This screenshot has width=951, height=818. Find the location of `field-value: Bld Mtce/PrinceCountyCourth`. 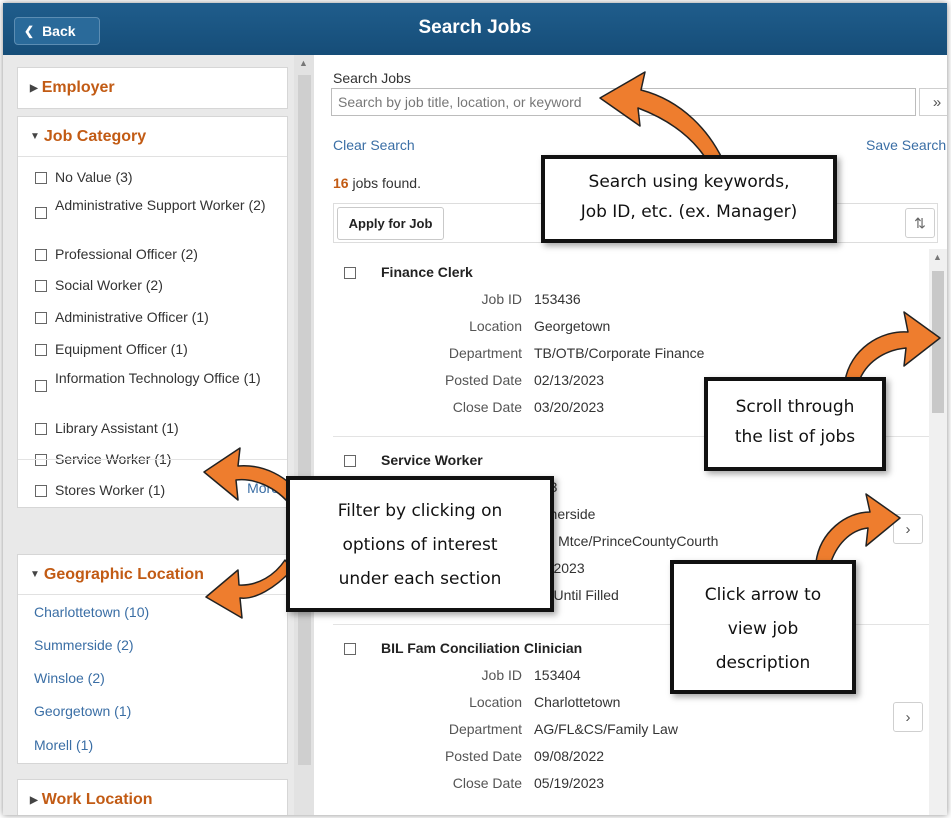

field-value: Bld Mtce/PrinceCountyCourth is located at coordinates (626, 541).